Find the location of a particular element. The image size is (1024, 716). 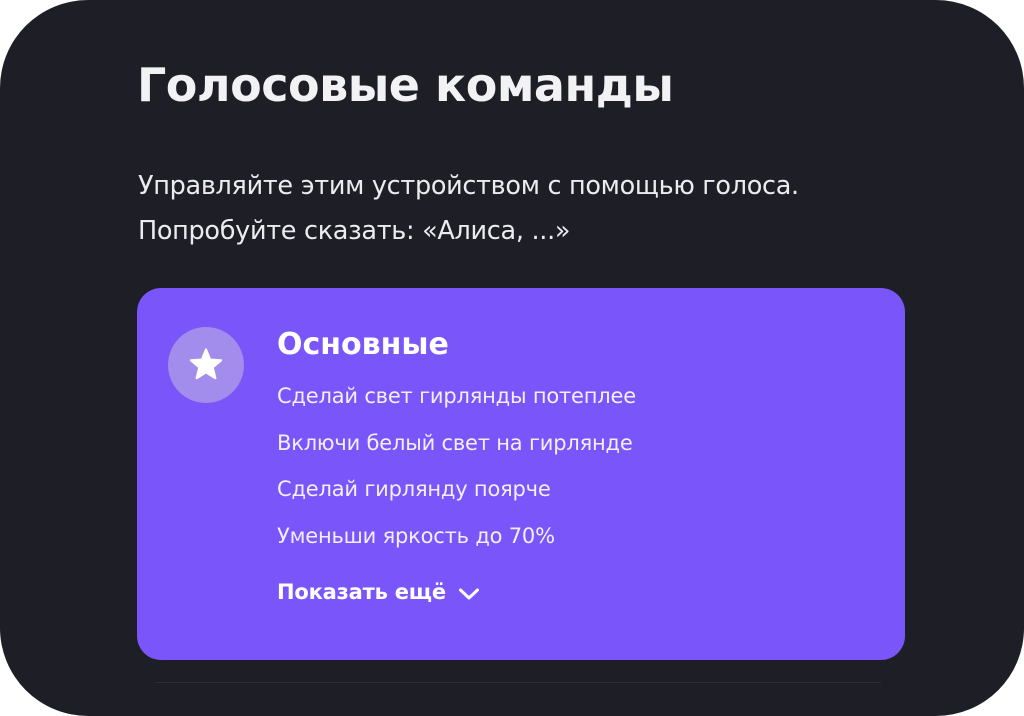

command-item: Сделай свет гирлянды потеплее is located at coordinates (456, 396).